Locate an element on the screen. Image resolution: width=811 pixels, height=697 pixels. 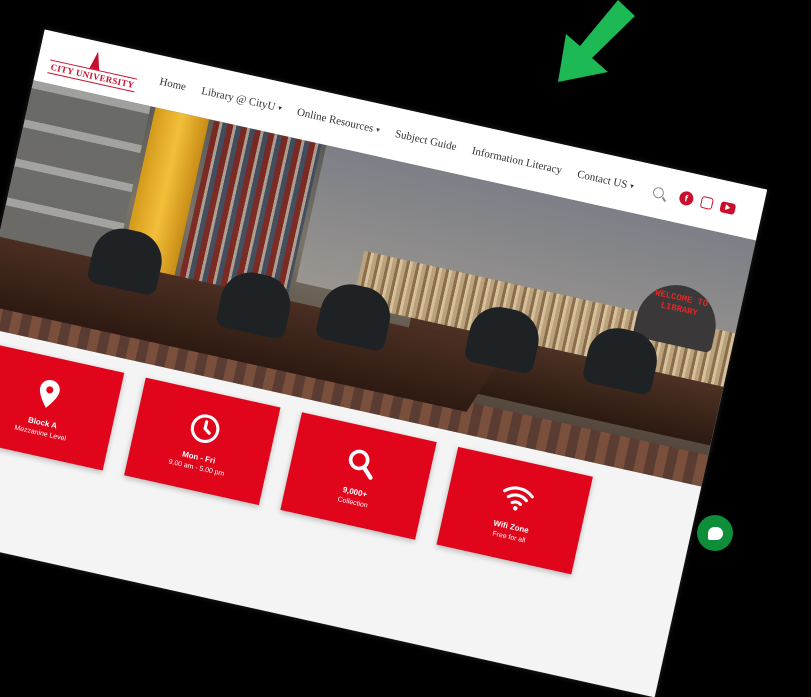
green-arrow-annotation is located at coordinates (596, 41).